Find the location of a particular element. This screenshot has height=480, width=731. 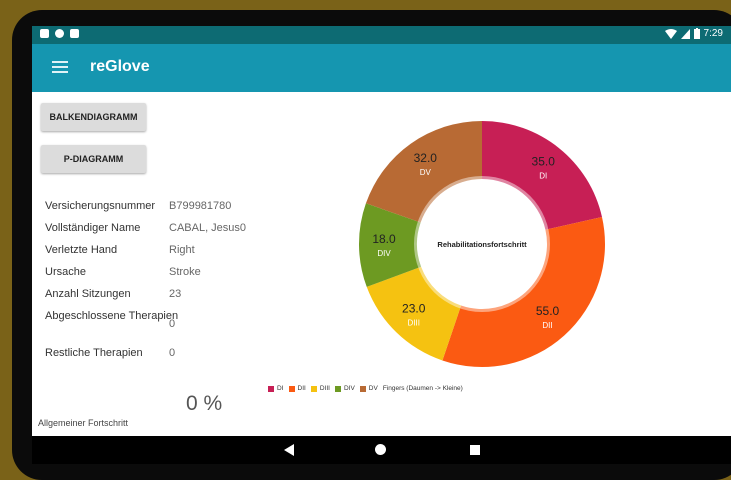

legend-label: DI is located at coordinates (280, 388).